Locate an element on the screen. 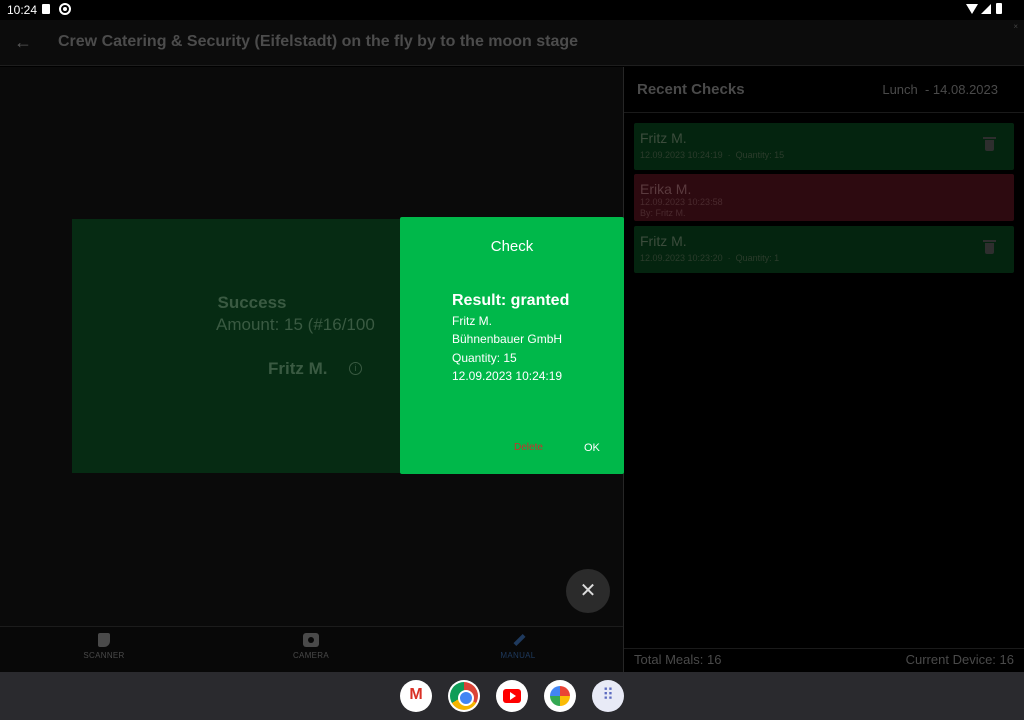 The height and width of the screenshot is (720, 1024). corner-close-icon: × is located at coordinates (1015, 26).